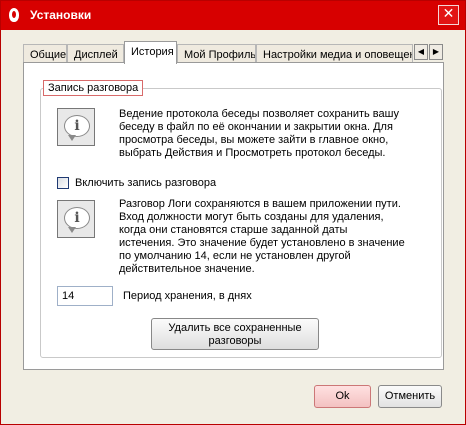 The width and height of the screenshot is (466, 425). Describe the element at coordinates (216, 53) in the screenshot. I see `tab-my-profile: Мой Профиль` at that location.